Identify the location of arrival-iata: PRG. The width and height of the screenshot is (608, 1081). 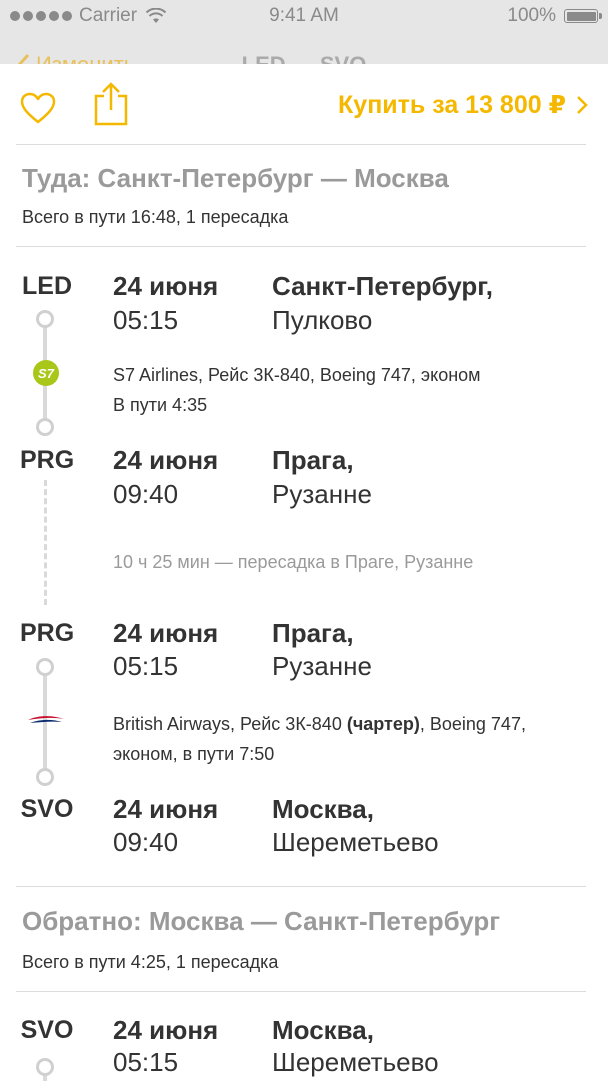
(47, 460).